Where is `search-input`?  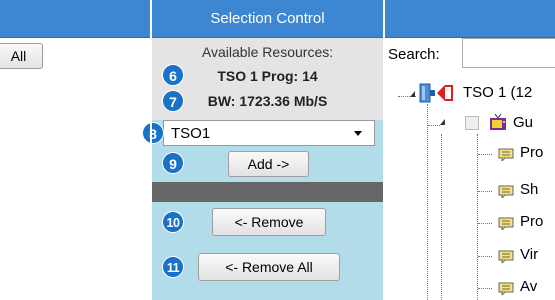 search-input is located at coordinates (508, 53).